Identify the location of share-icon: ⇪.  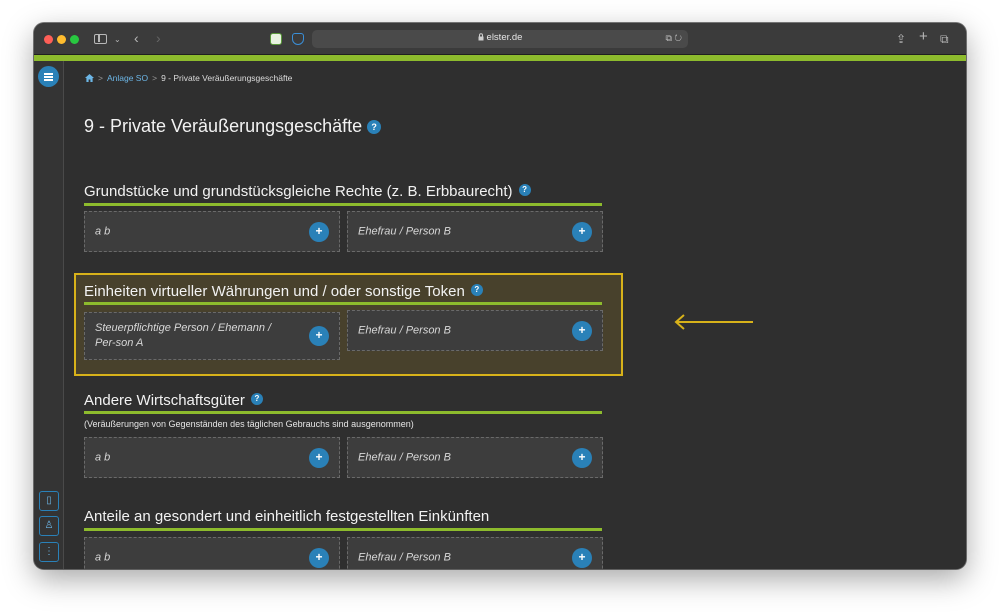
(901, 39).